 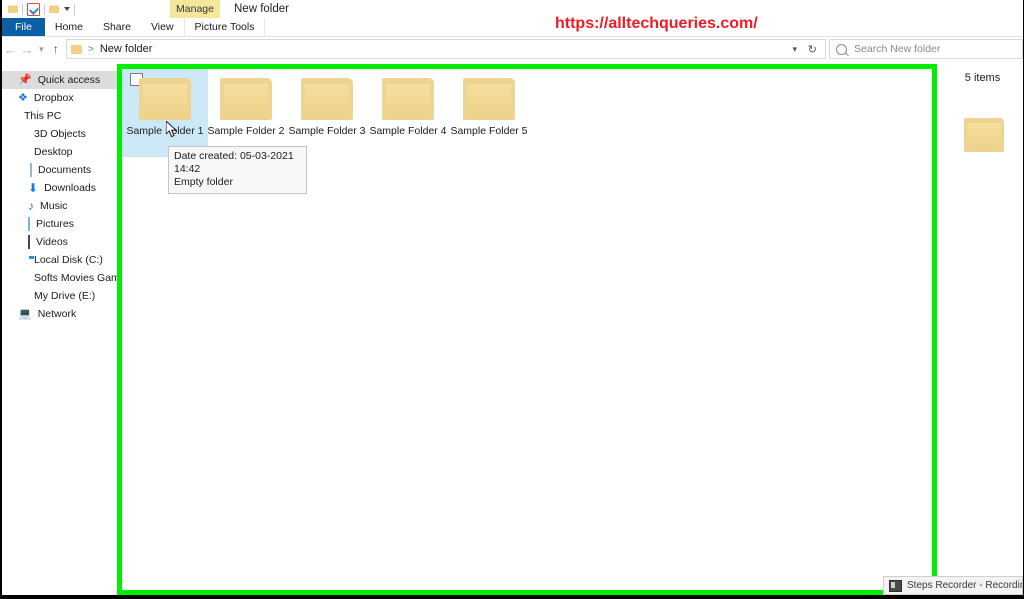 What do you see at coordinates (10, 49) in the screenshot?
I see `back-arrow-icon: ←` at bounding box center [10, 49].